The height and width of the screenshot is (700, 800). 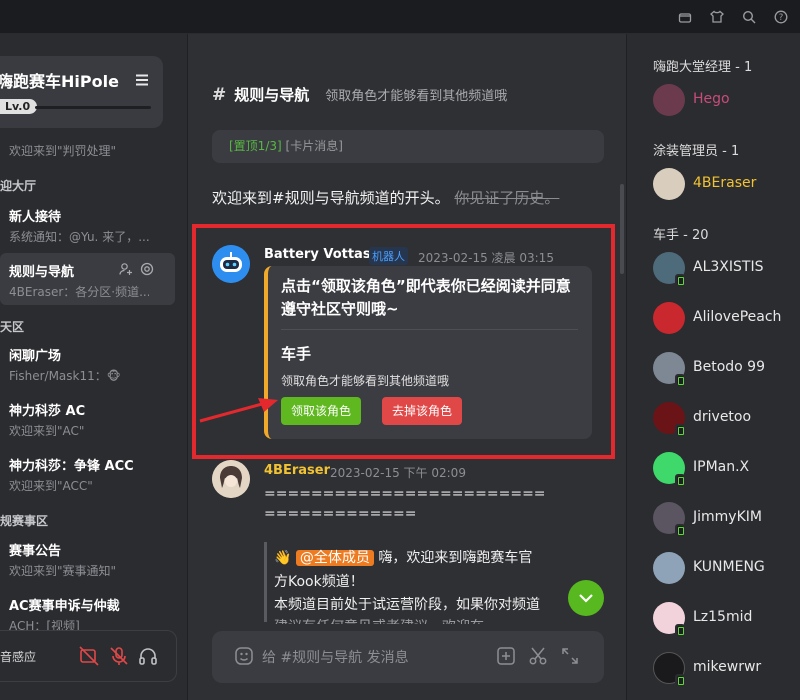 I want to click on member-item: IPMan.X, so click(x=725, y=472).